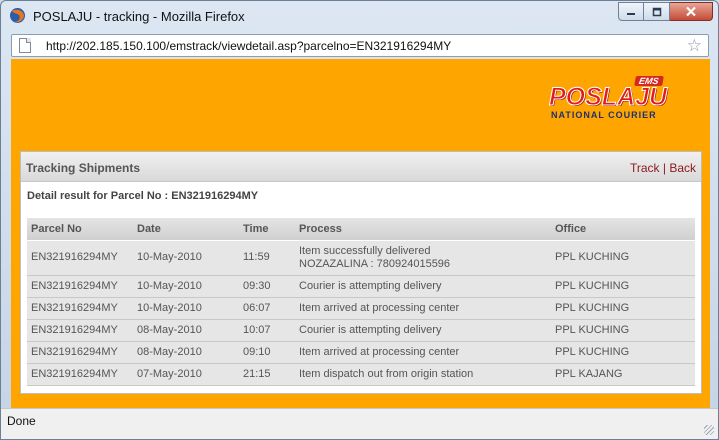 This screenshot has height=440, width=719. I want to click on header-date: Date, so click(186, 229).